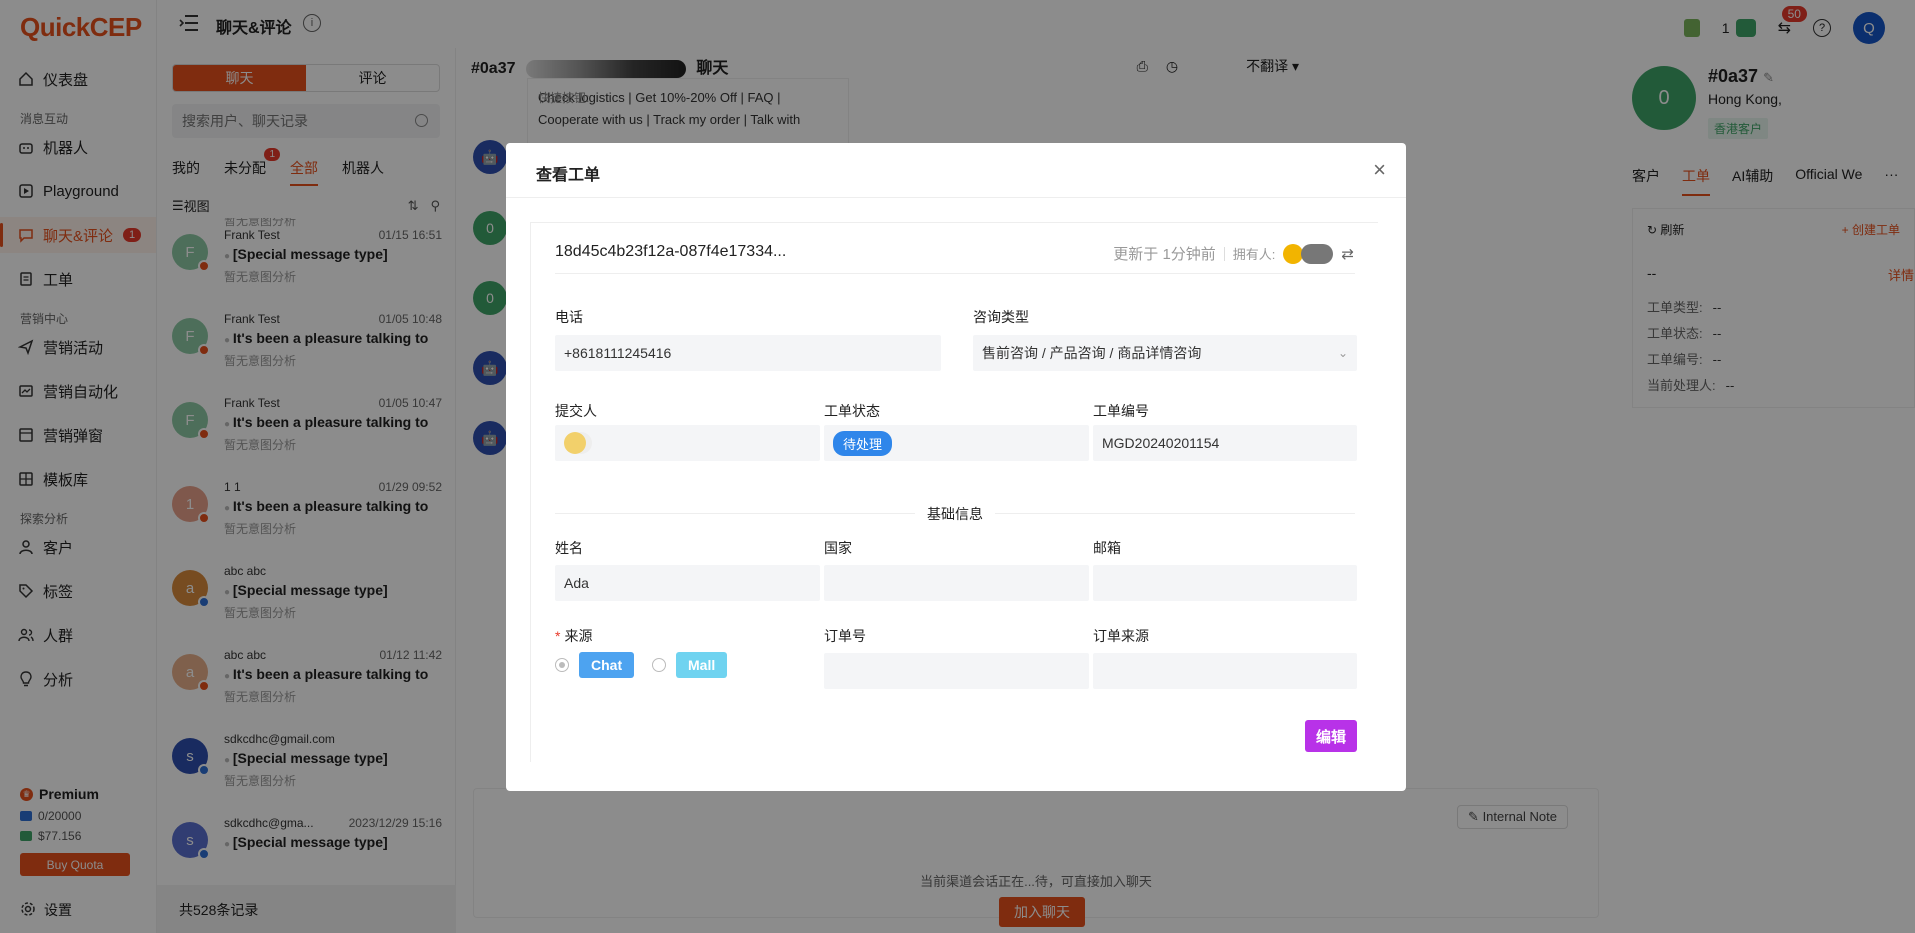 Image resolution: width=1915 pixels, height=933 pixels. I want to click on consult-type-value: 售前咨询 / 产品咨询 / 商品详情咨询, so click(1092, 353).